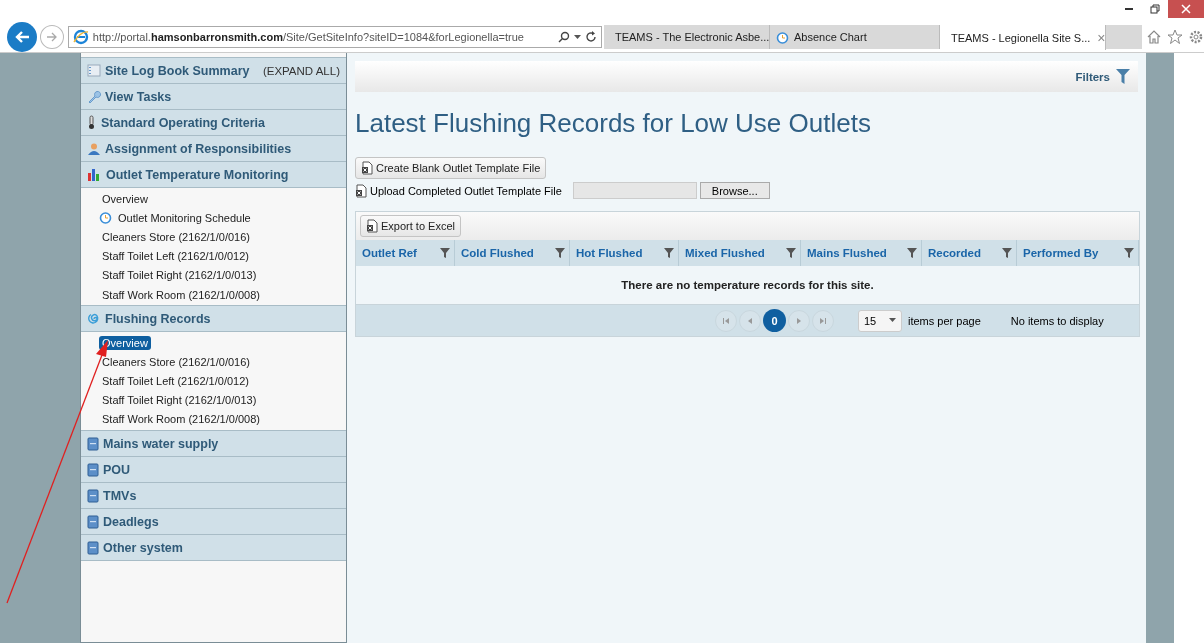 The image size is (1204, 643). Describe the element at coordinates (634, 190) in the screenshot. I see `file-path-field` at that location.